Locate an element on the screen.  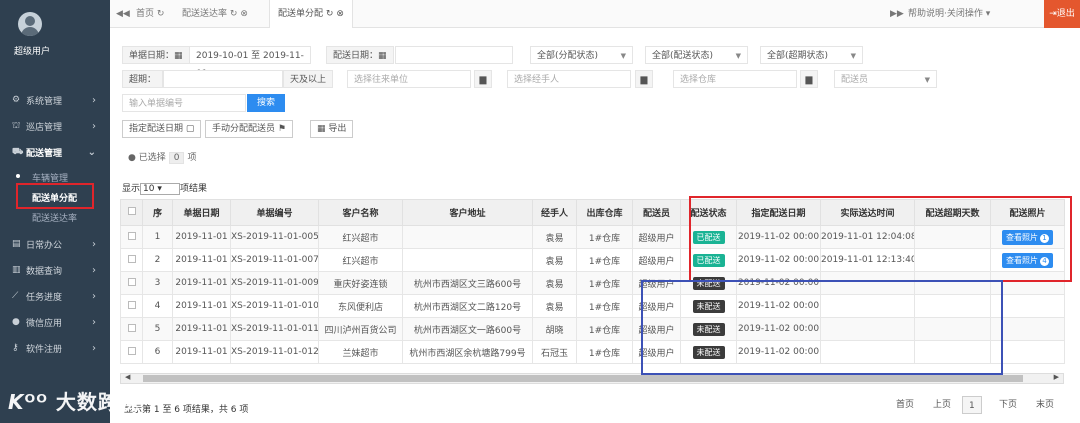
tab-delivery-dispatch: 配送单分配 ↻ ⊗ is located at coordinates (311, 14).